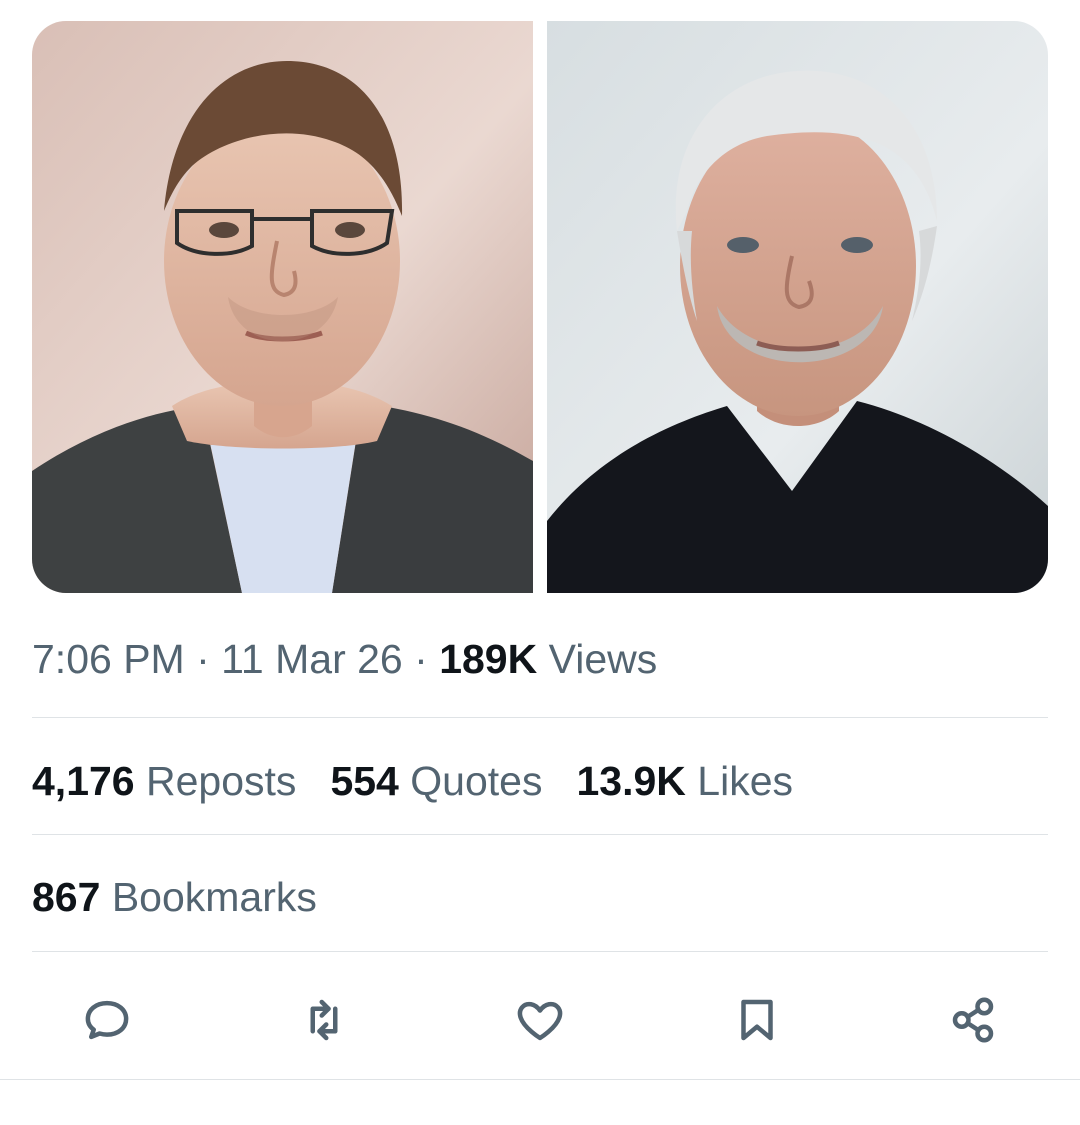  I want to click on divider-middle, so click(540, 834).